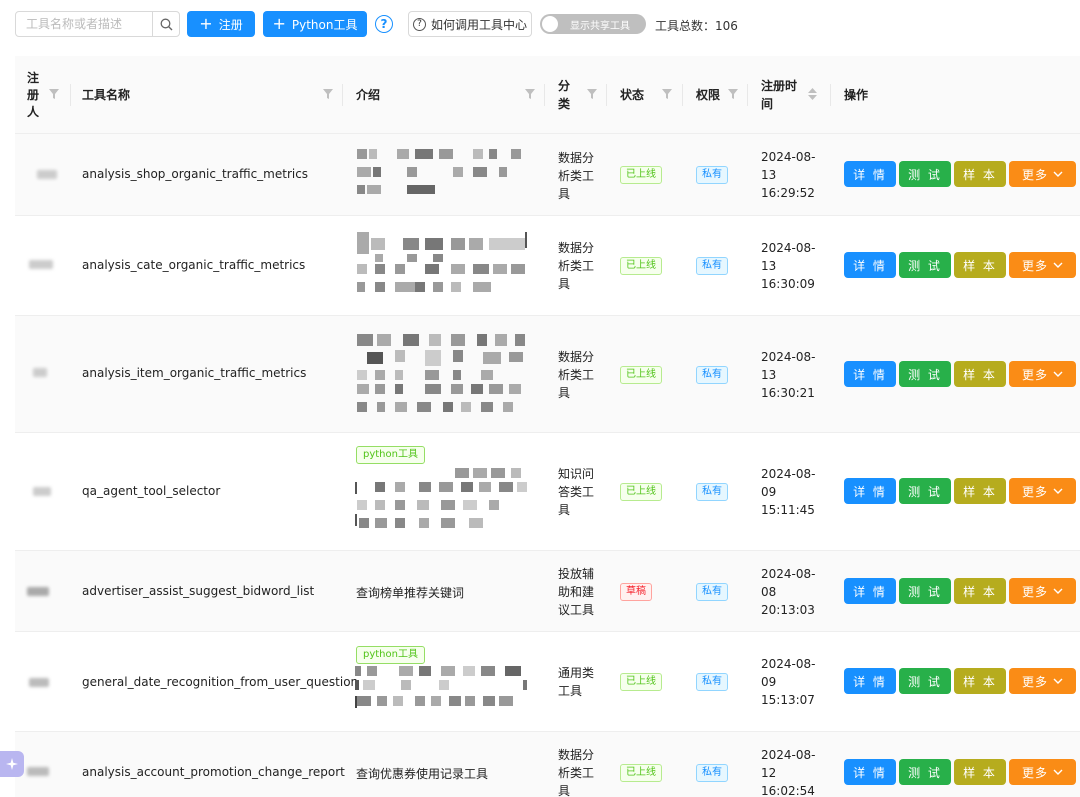 This screenshot has height=797, width=1080. I want to click on show-shared-toggle: 显示共享工具, so click(593, 24).